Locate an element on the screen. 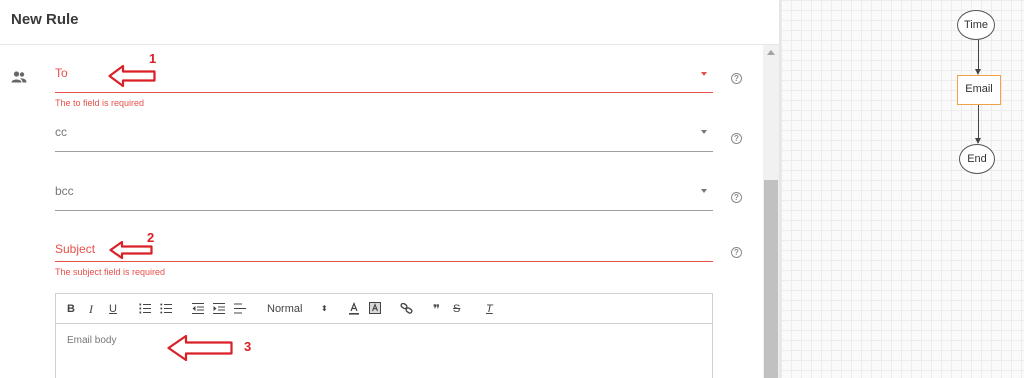  text-color-icon is located at coordinates (354, 308).